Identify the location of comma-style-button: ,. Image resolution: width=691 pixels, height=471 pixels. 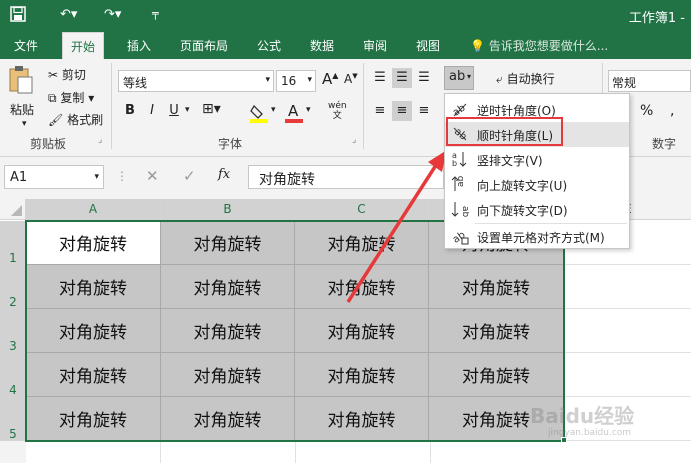
(672, 111).